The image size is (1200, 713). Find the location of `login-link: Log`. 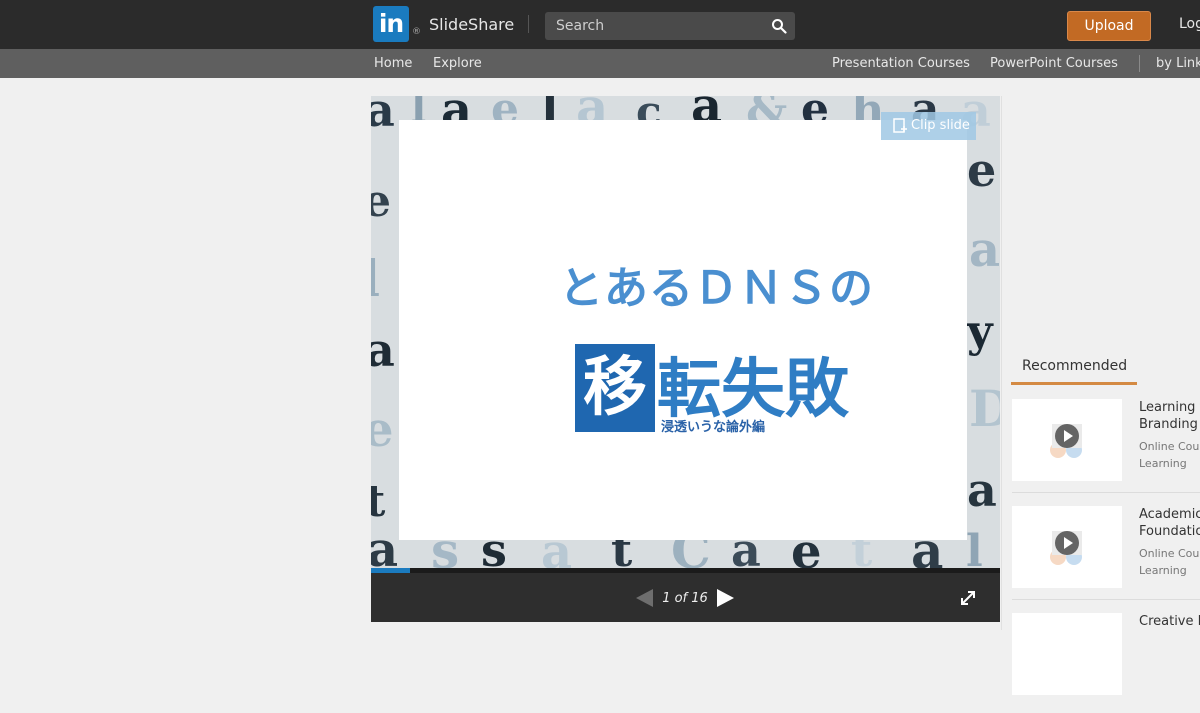

login-link: Log is located at coordinates (1189, 24).